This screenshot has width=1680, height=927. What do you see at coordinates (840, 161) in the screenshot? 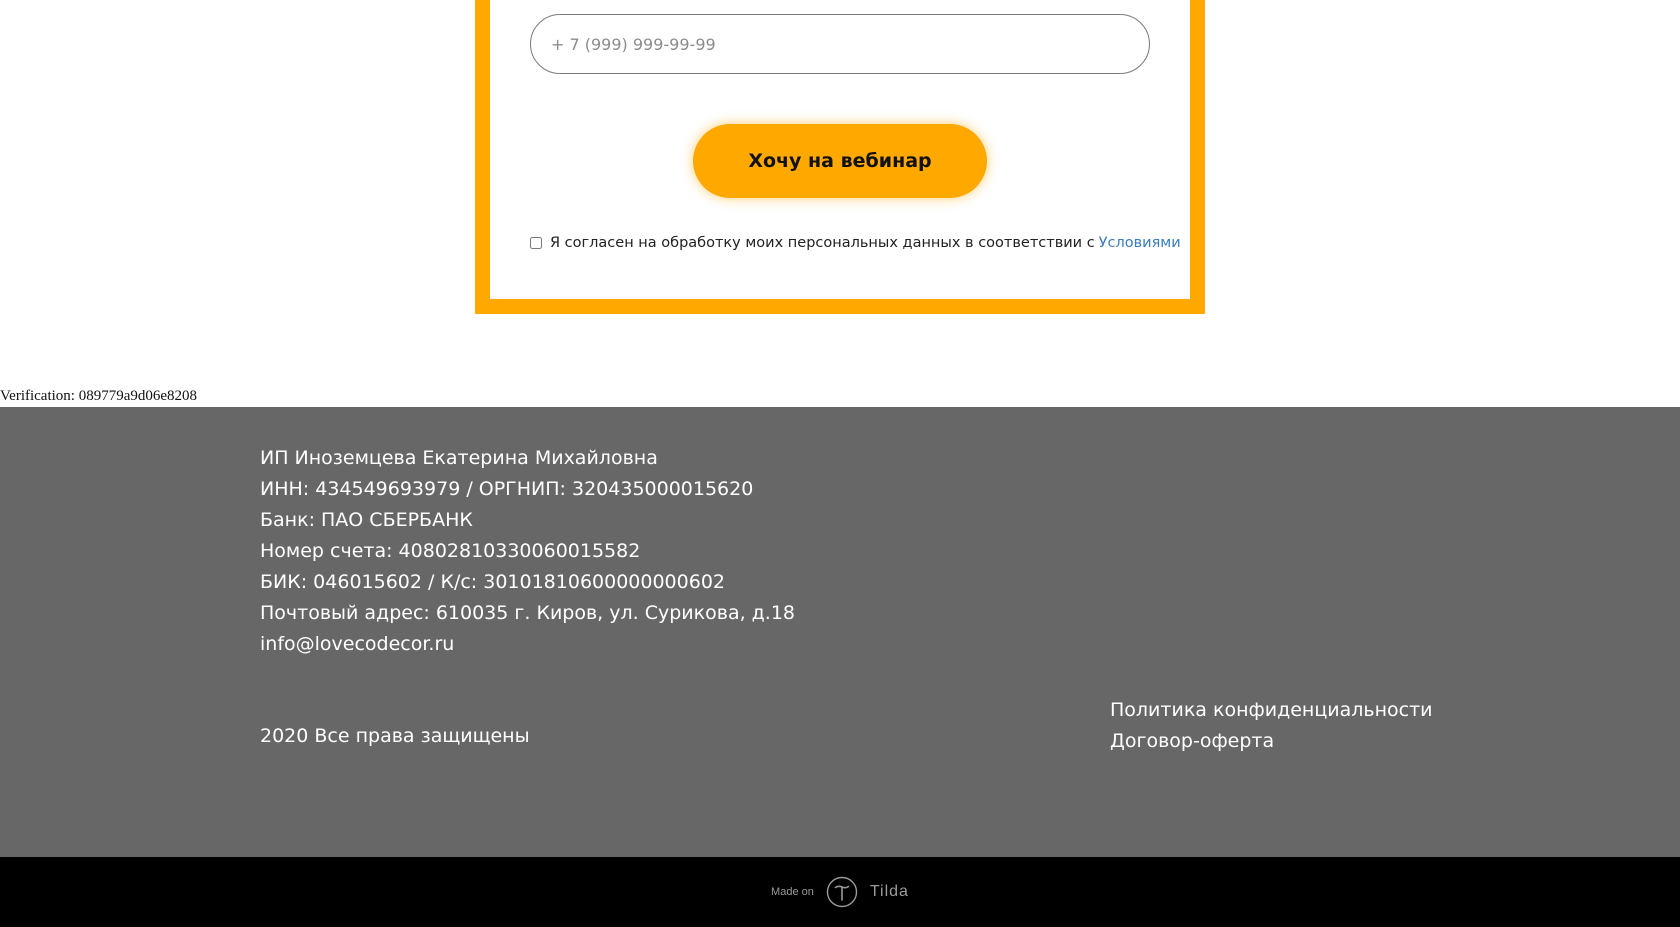
I see `webinar-submit-button: Хочу на вебинар` at bounding box center [840, 161].